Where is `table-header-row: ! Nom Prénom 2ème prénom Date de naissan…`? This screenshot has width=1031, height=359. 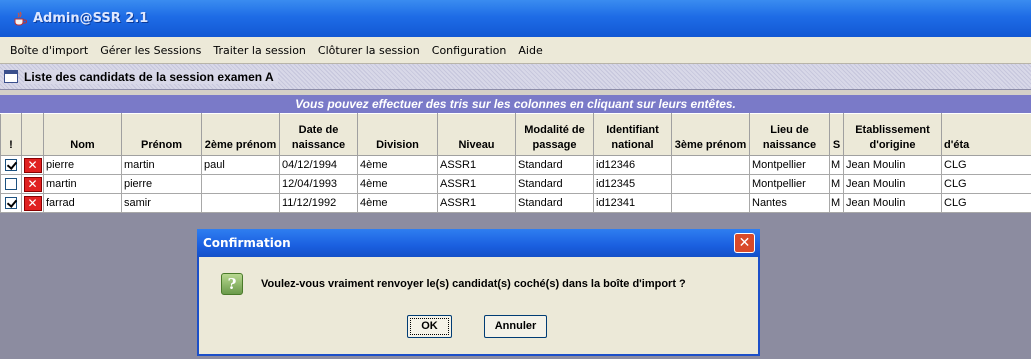 table-header-row: ! Nom Prénom 2ème prénom Date de naissan… is located at coordinates (515, 134).